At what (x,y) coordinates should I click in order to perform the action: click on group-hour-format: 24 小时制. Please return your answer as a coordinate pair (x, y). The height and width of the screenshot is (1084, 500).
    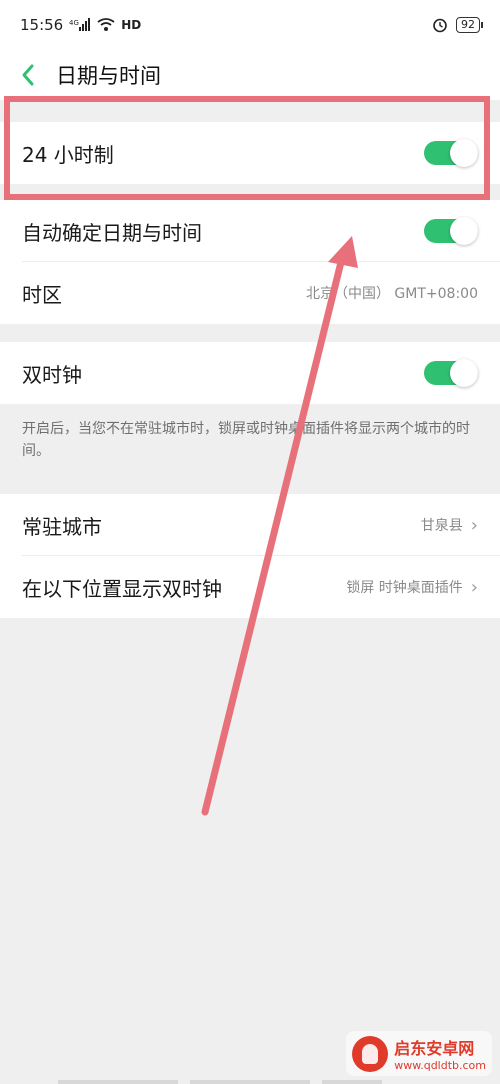
    Looking at the image, I should click on (250, 153).